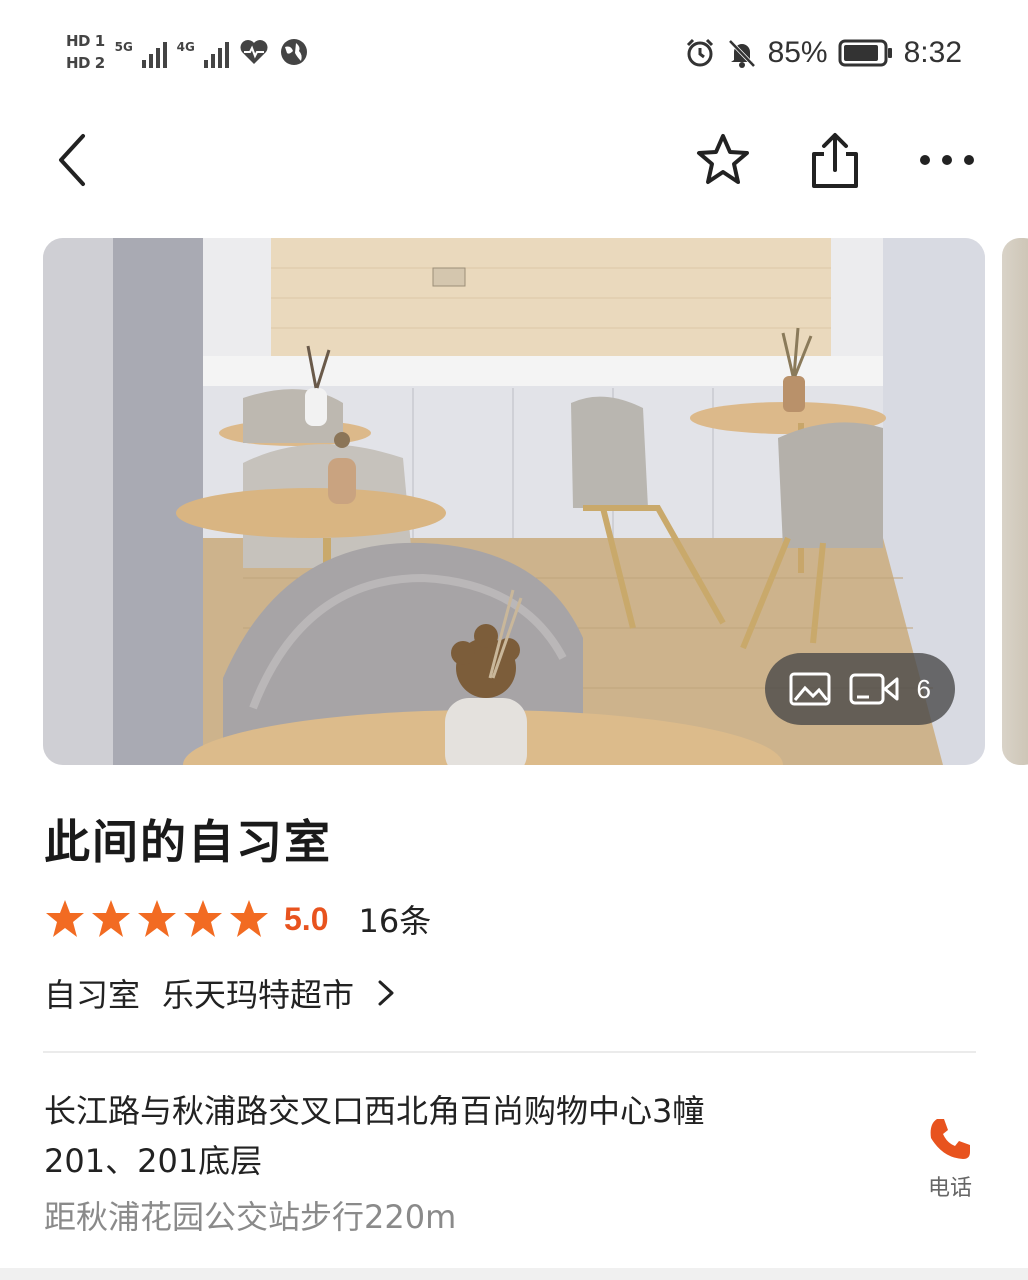  I want to click on category-row: 自习室 乐天玛特超市, so click(220, 993).